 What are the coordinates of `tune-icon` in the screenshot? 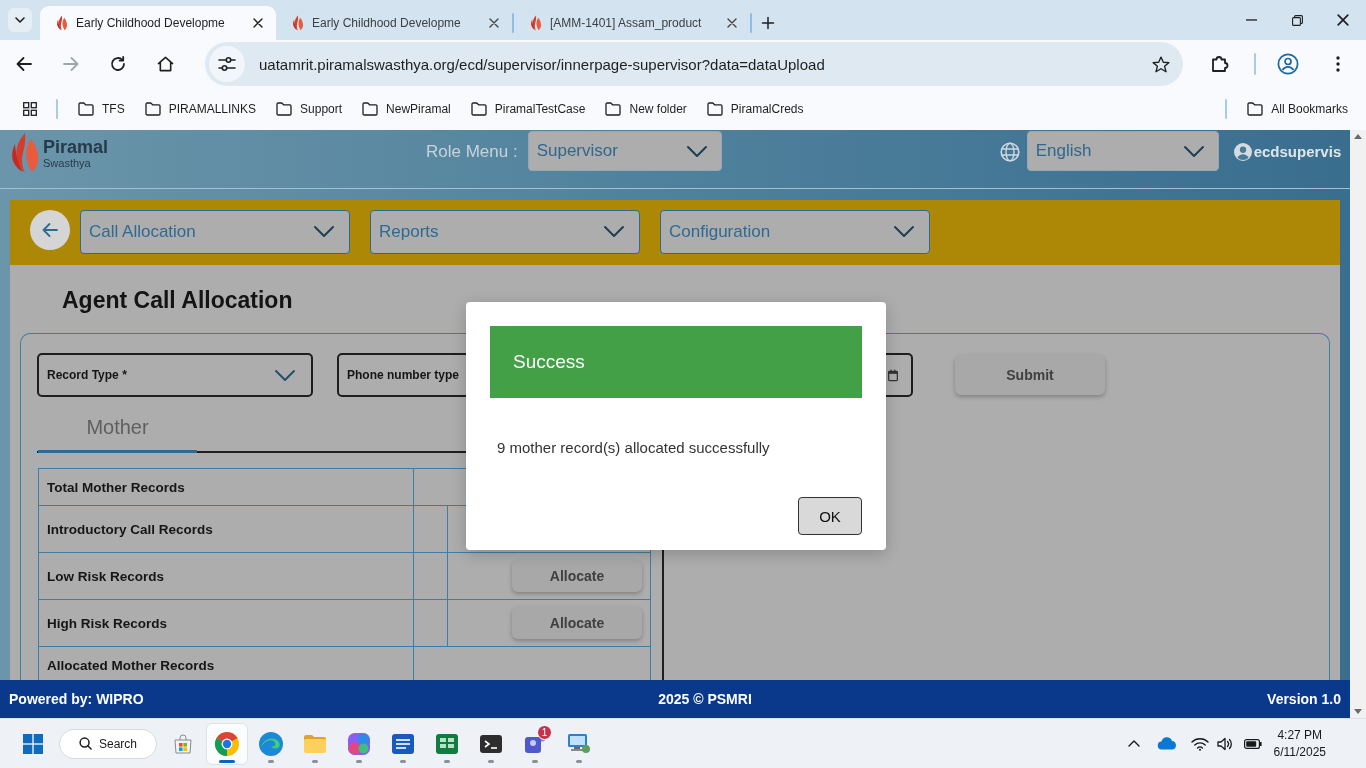 It's located at (227, 64).